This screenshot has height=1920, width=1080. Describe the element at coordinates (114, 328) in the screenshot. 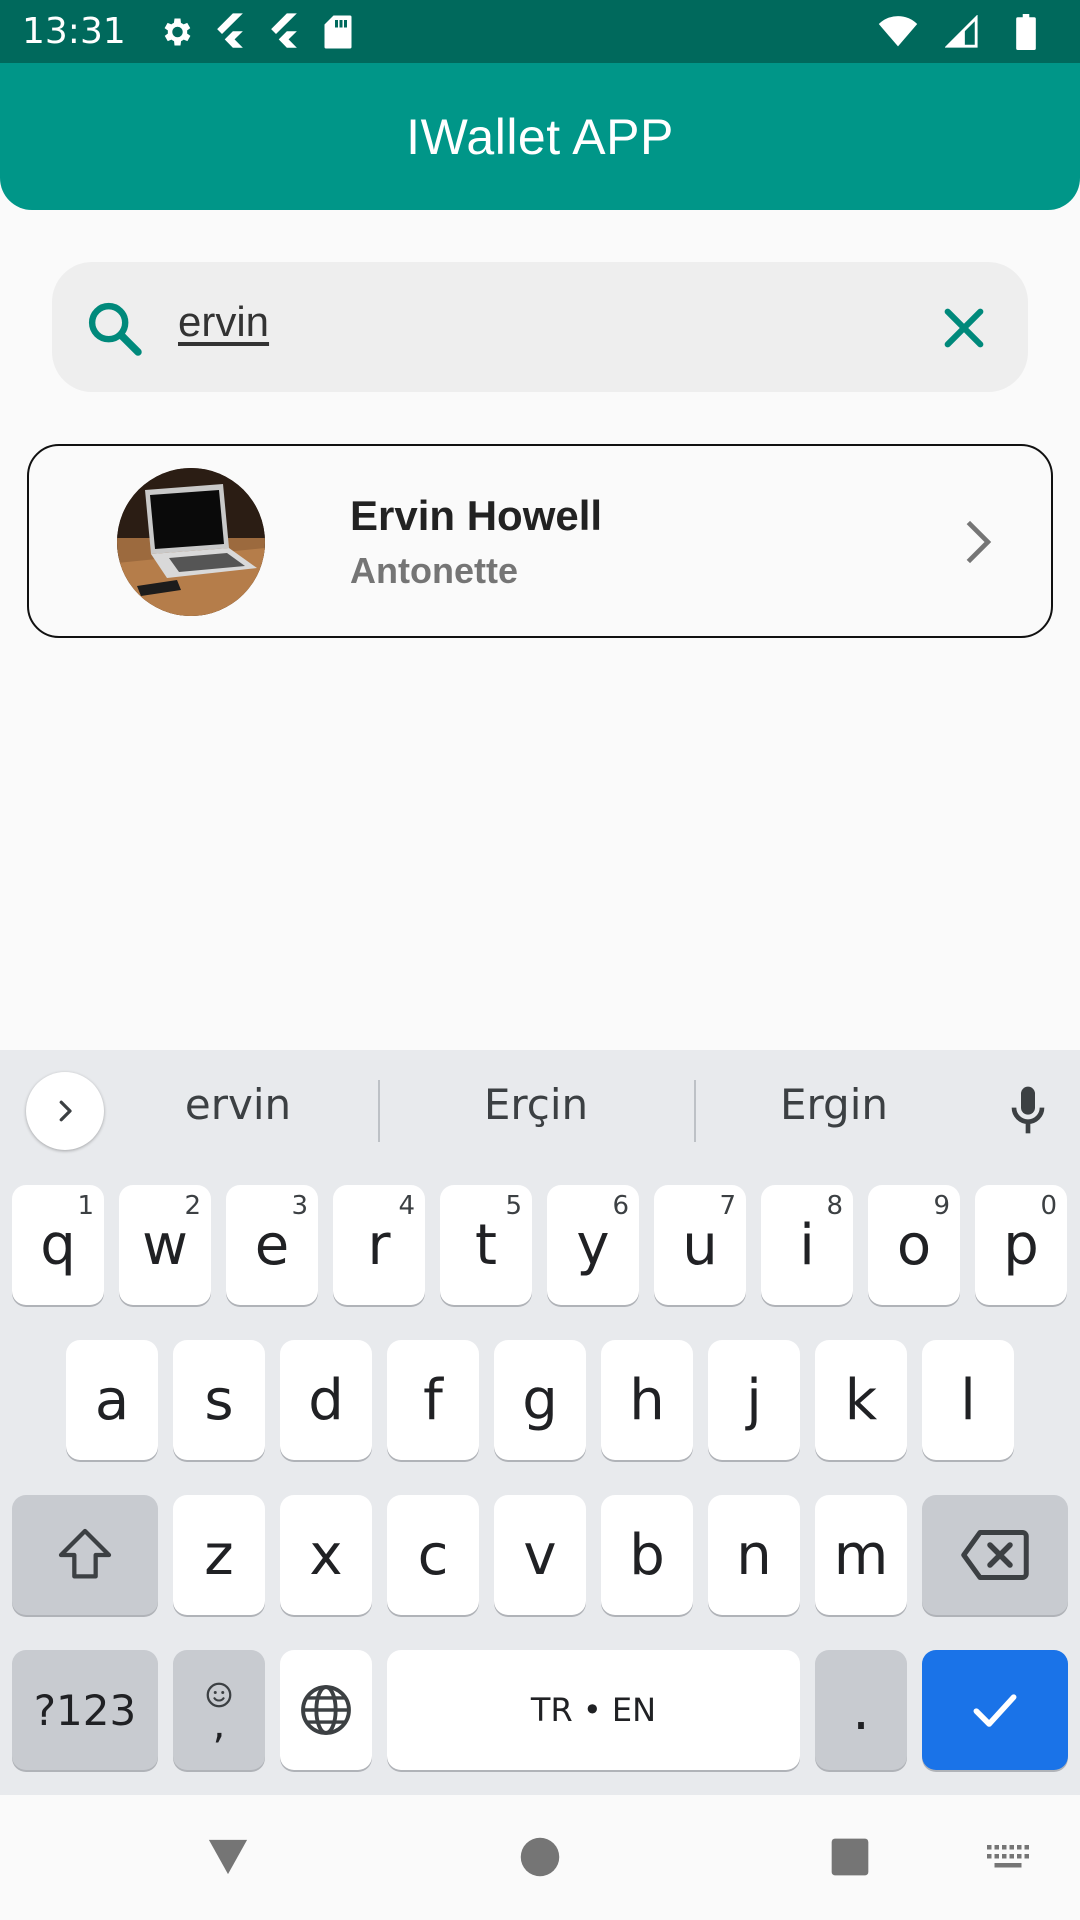

I see `search-icon` at that location.